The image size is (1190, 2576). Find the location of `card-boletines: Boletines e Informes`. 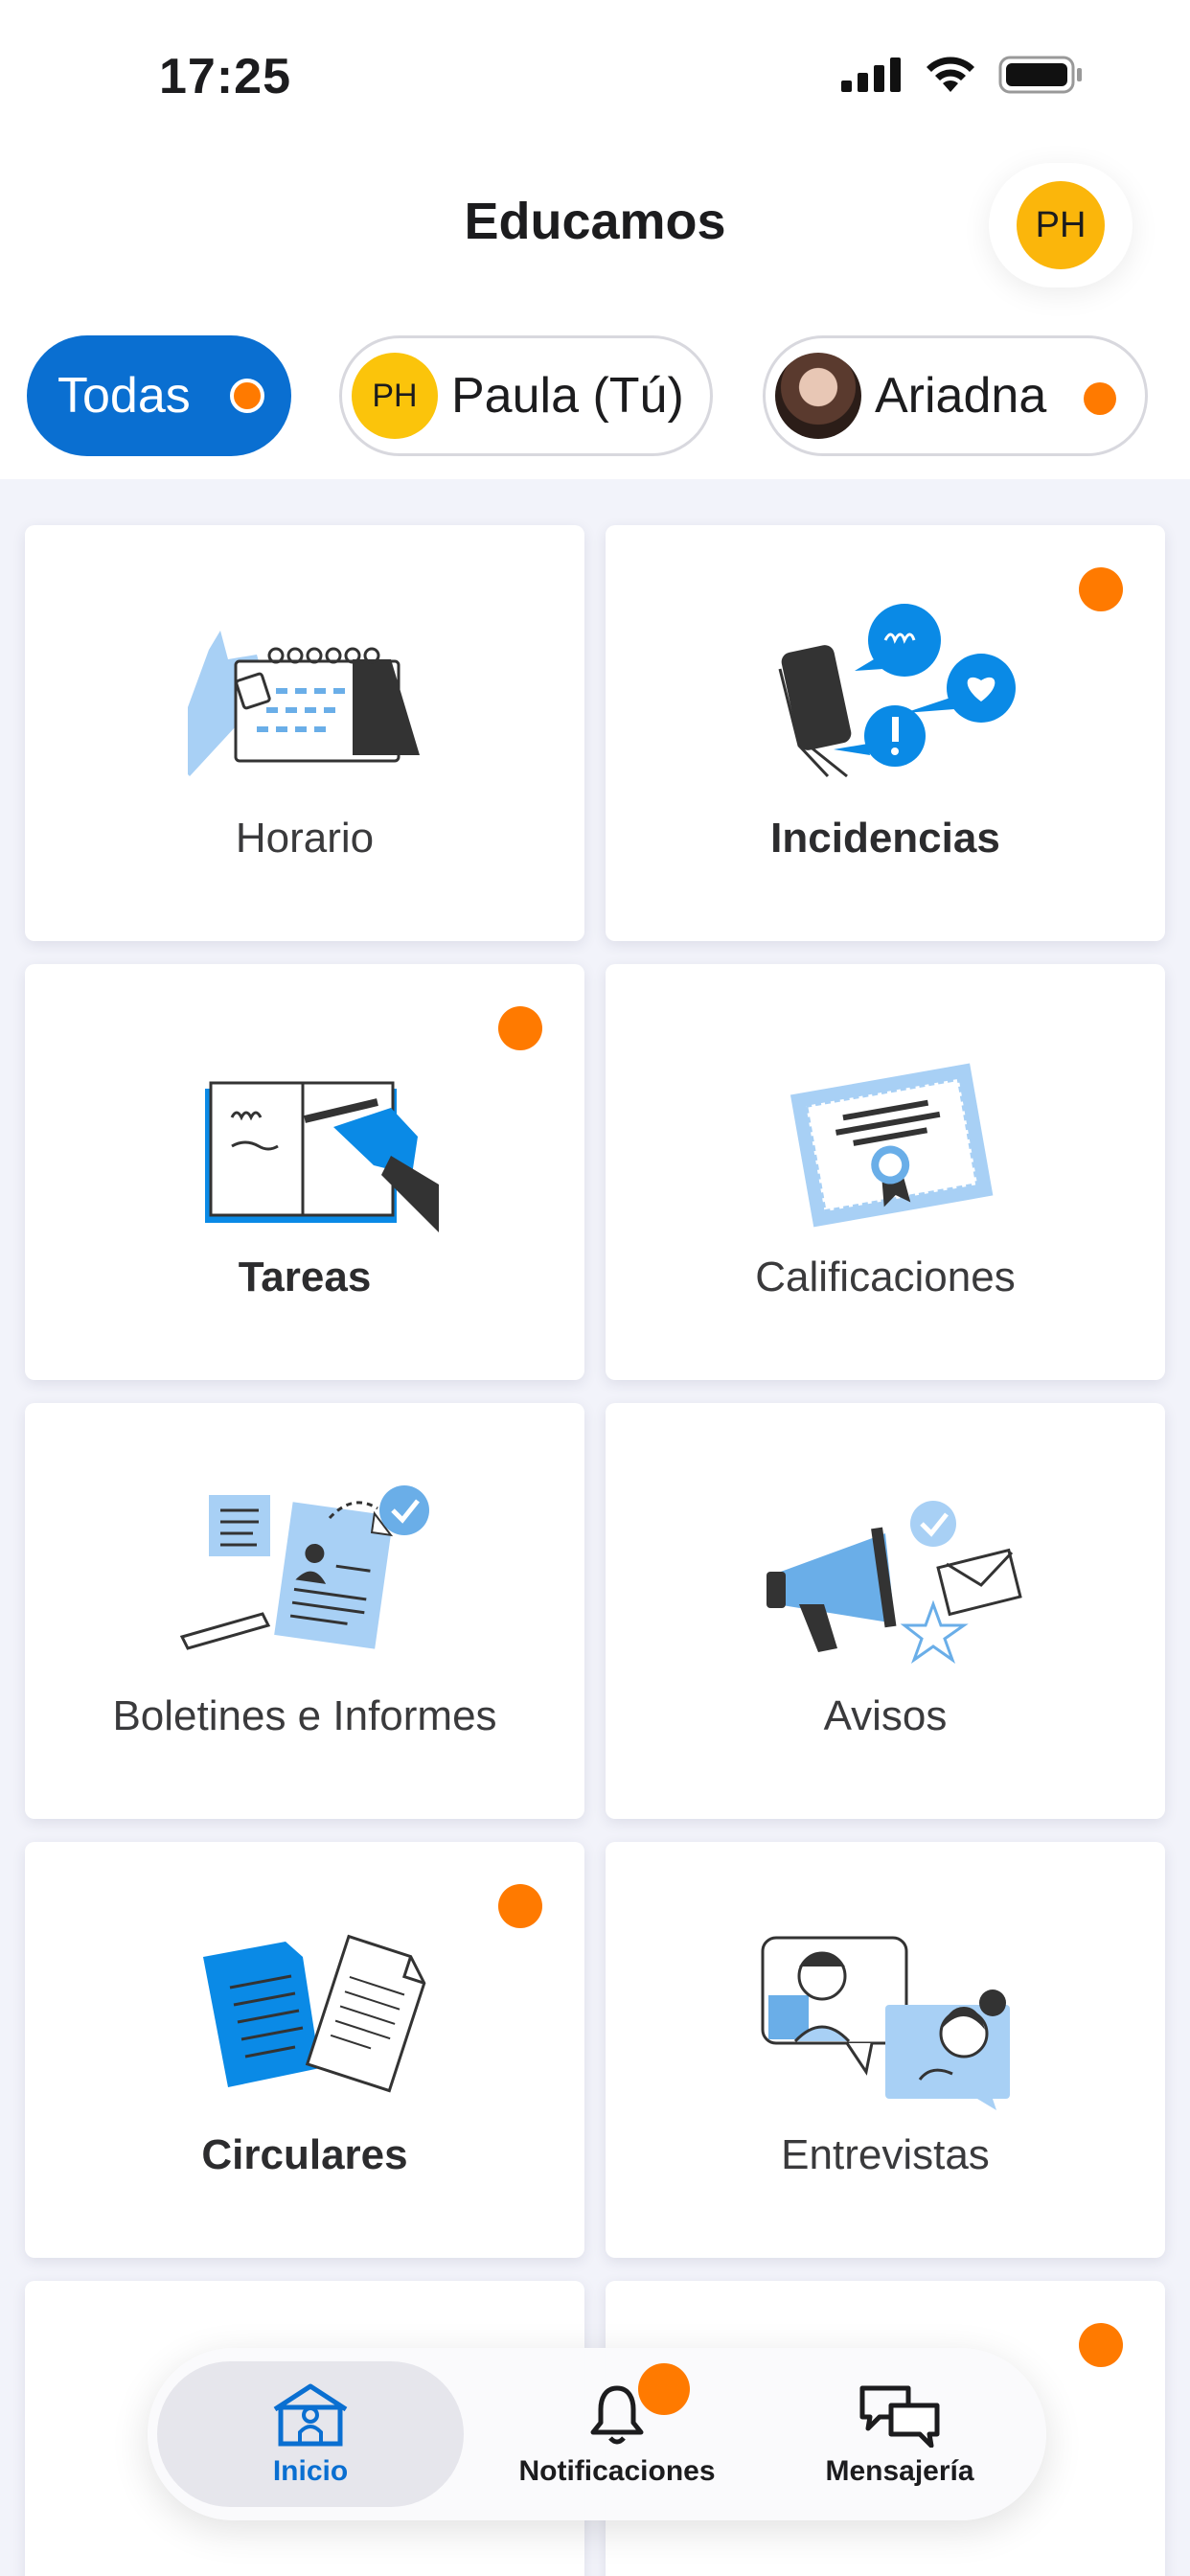

card-boletines: Boletines e Informes is located at coordinates (304, 1611).